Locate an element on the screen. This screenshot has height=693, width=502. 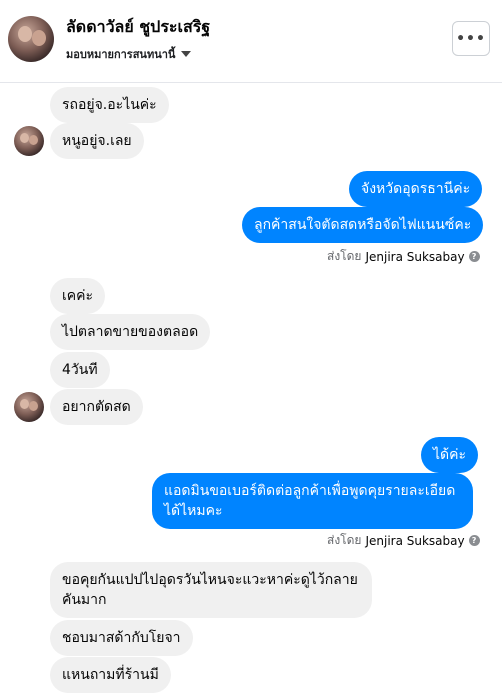
contact-name: ลัดดาวัลย์ ชูประเสริฐ is located at coordinates (138, 27).